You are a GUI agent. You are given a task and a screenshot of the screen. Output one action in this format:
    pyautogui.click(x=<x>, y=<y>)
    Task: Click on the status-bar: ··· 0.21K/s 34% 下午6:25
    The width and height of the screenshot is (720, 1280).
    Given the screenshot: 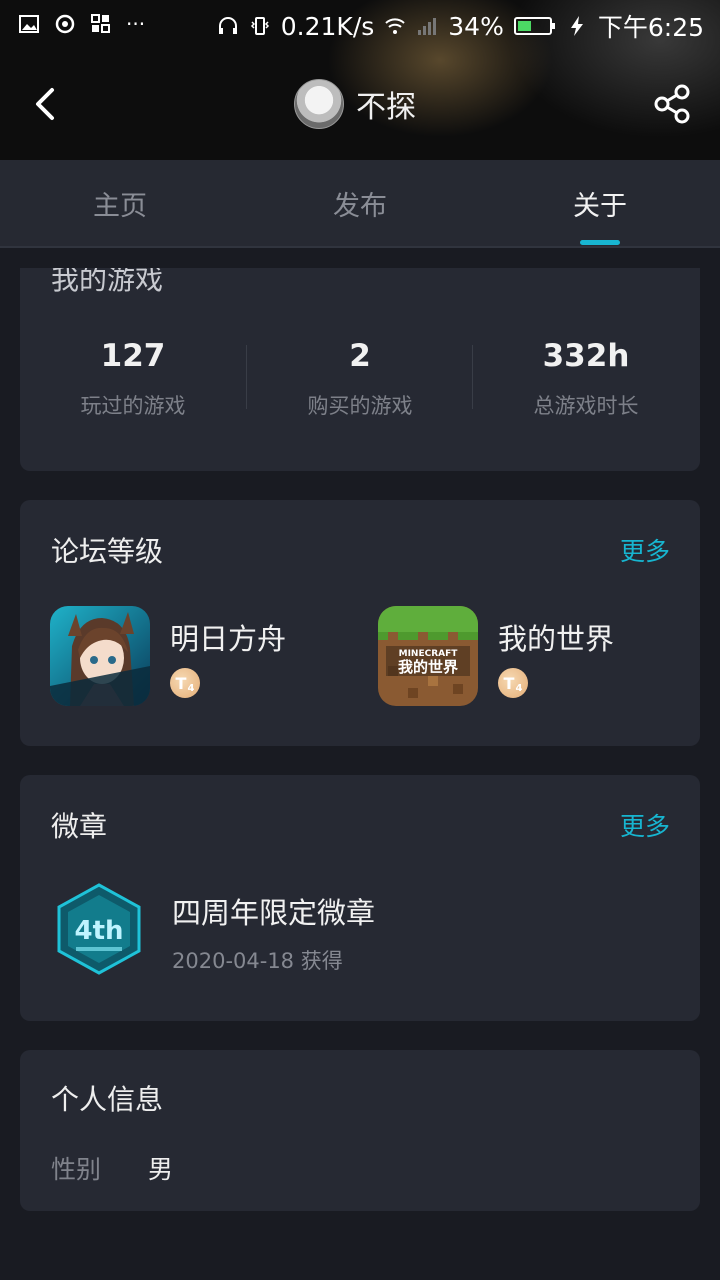 What is the action you would take?
    pyautogui.click(x=360, y=25)
    